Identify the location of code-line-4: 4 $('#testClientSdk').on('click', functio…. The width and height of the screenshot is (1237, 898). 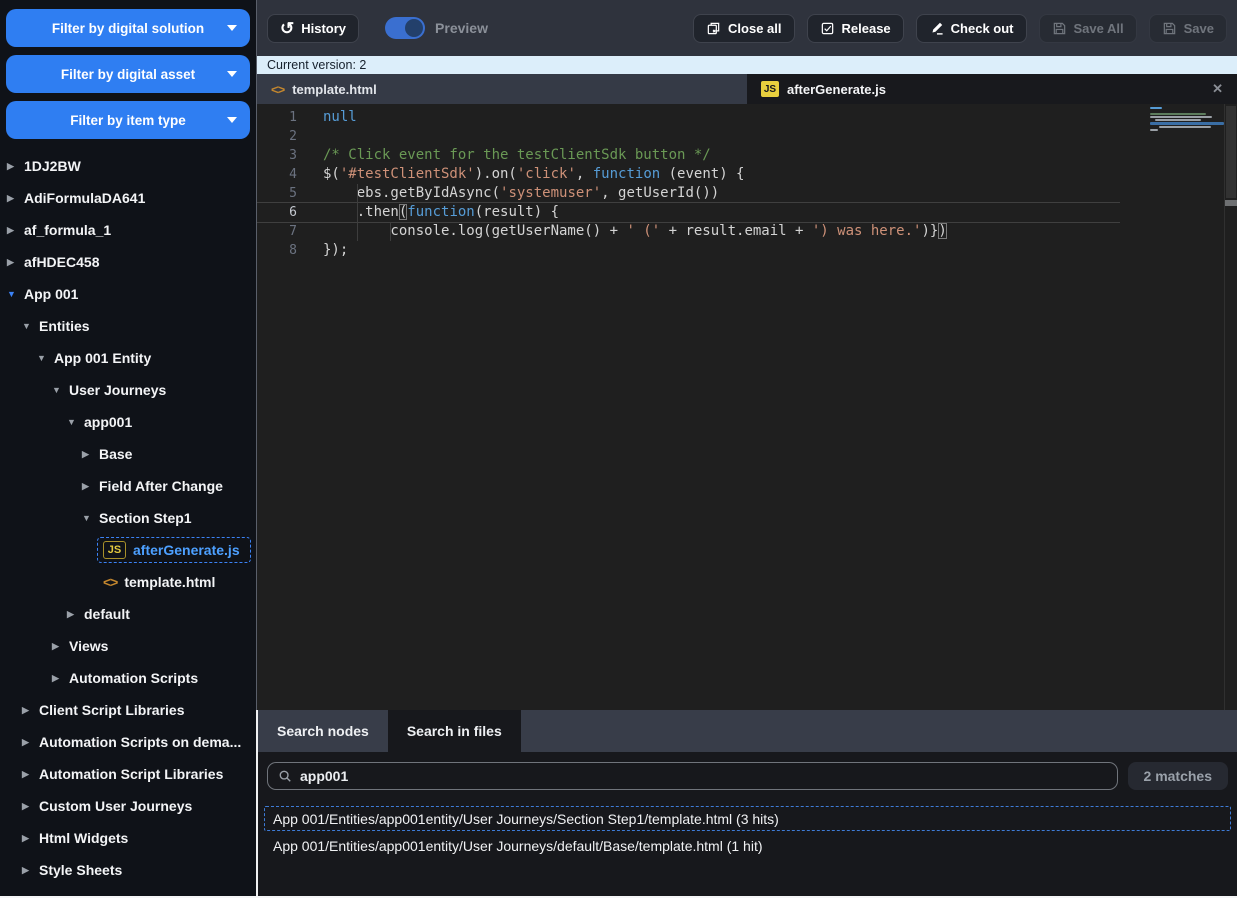
(688, 174).